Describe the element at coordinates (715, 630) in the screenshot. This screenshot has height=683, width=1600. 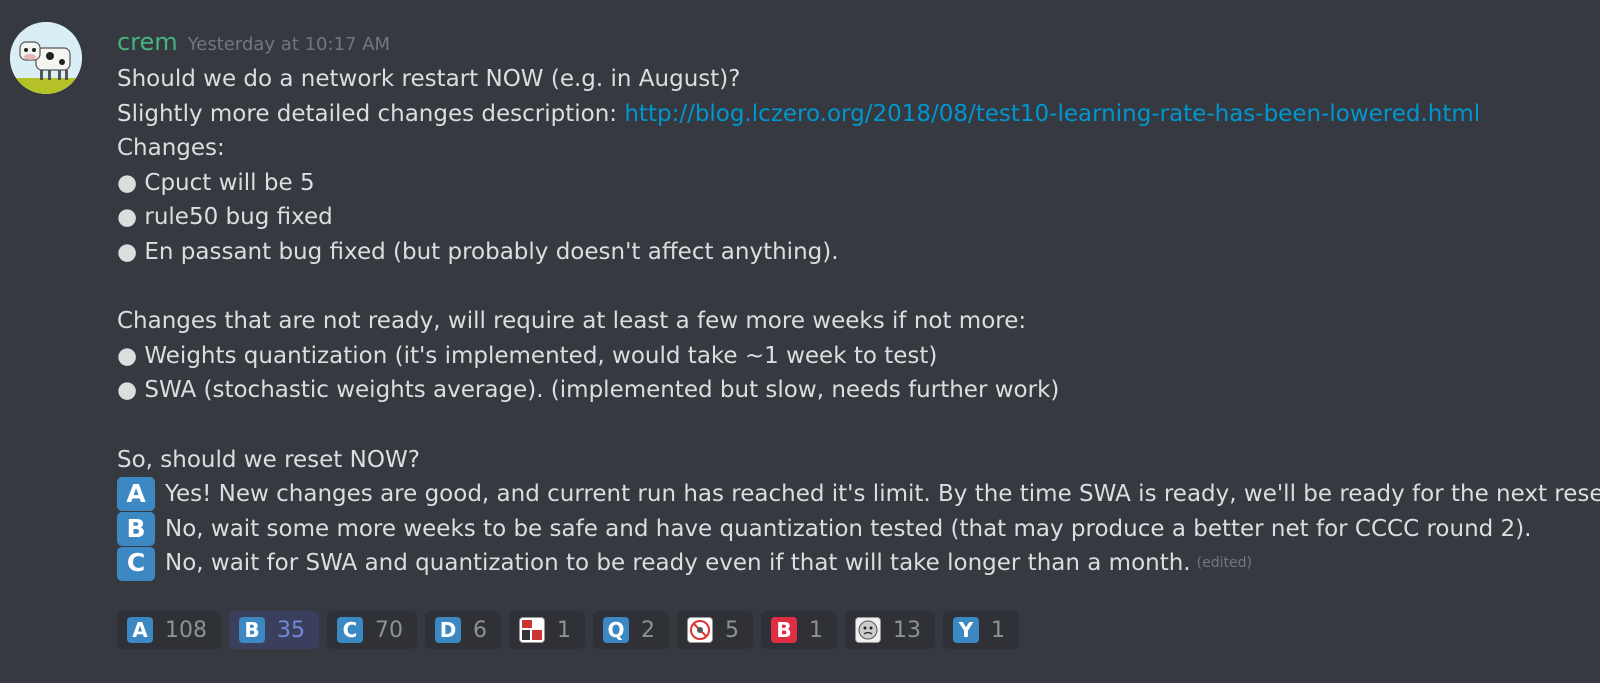
I see `reaction-custom-no: 5` at that location.